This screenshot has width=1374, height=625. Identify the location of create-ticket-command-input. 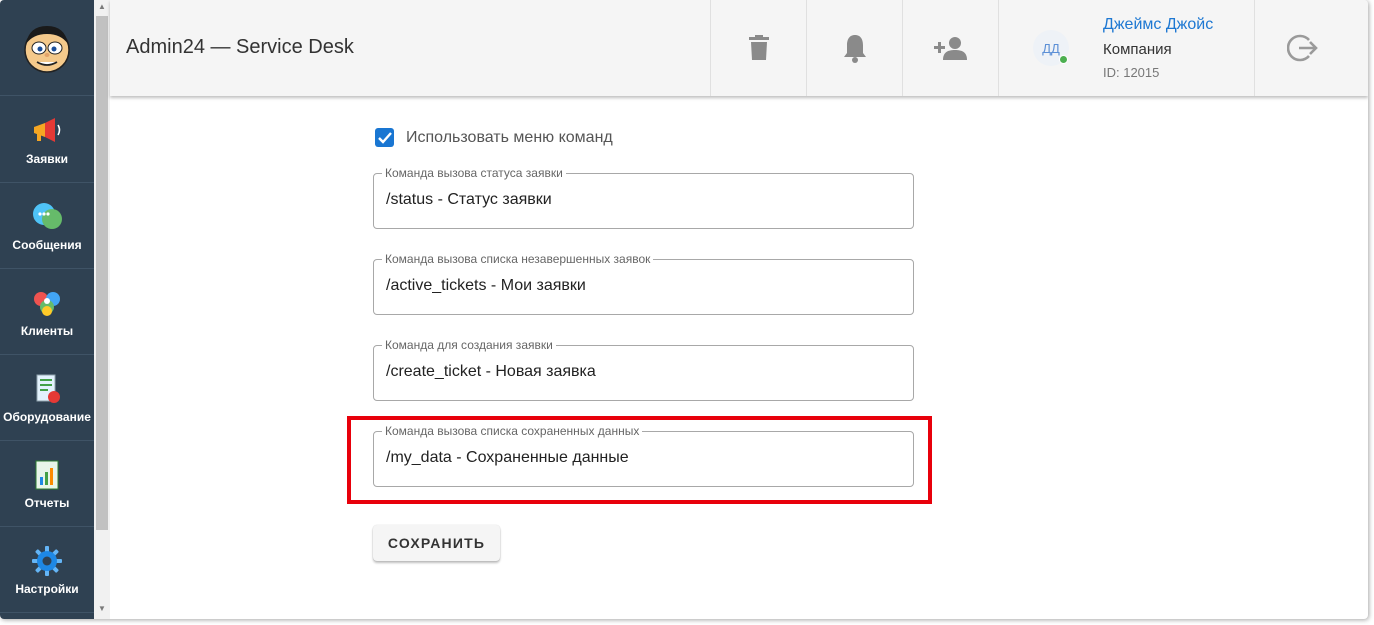
(643, 372).